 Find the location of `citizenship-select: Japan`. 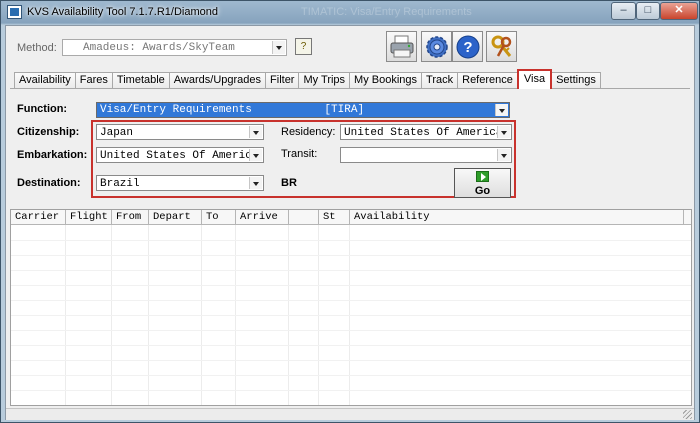

citizenship-select: Japan is located at coordinates (180, 132).